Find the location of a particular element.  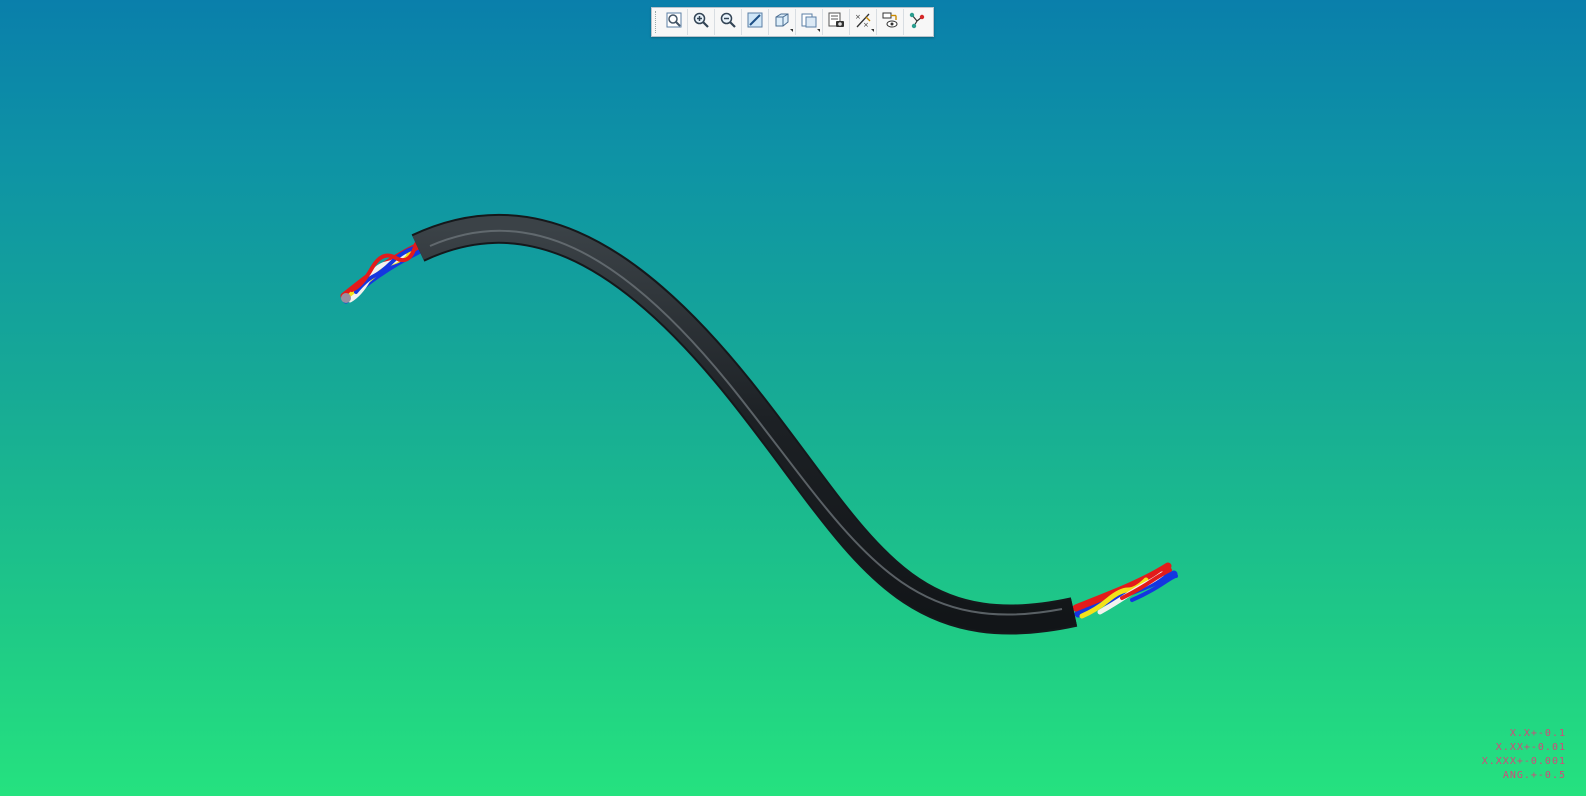

view-manager-button is located at coordinates (836, 22).